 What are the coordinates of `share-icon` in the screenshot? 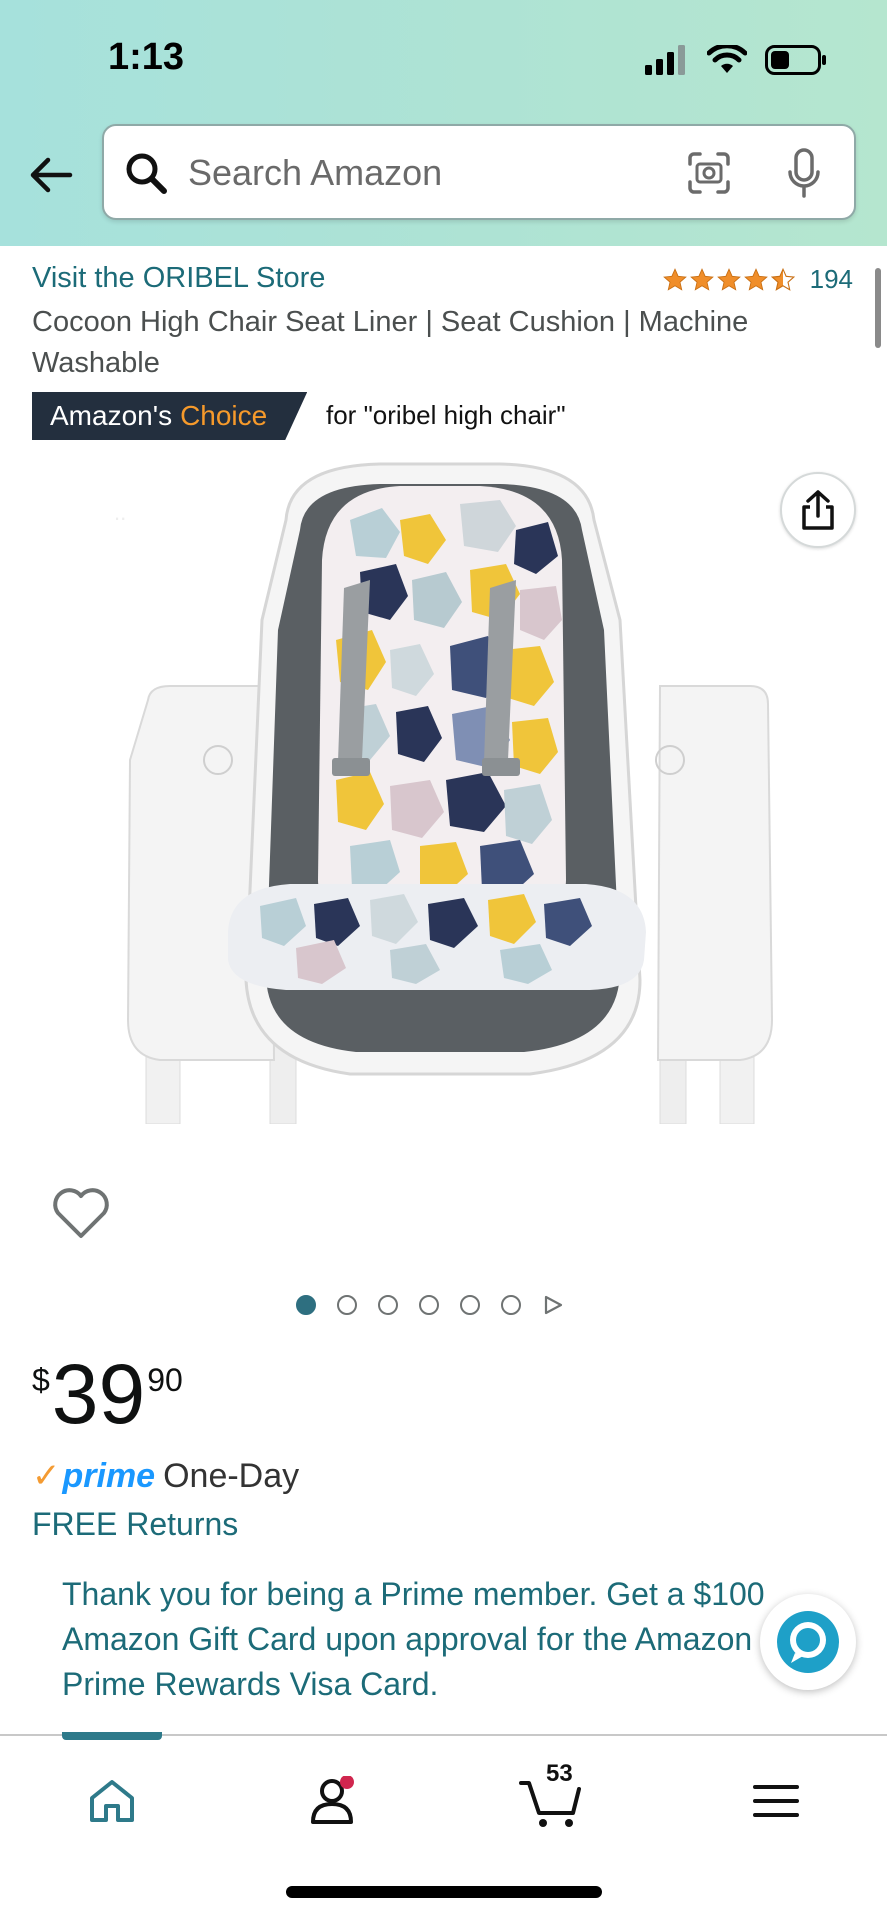 It's located at (818, 510).